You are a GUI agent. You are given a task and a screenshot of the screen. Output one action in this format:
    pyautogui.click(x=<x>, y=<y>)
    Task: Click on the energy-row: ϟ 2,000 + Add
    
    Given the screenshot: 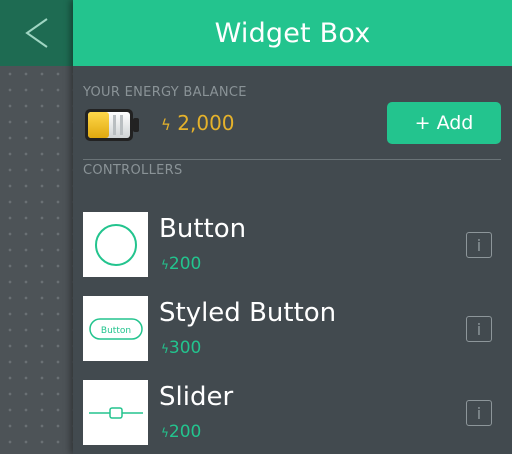 What is the action you would take?
    pyautogui.click(x=293, y=123)
    